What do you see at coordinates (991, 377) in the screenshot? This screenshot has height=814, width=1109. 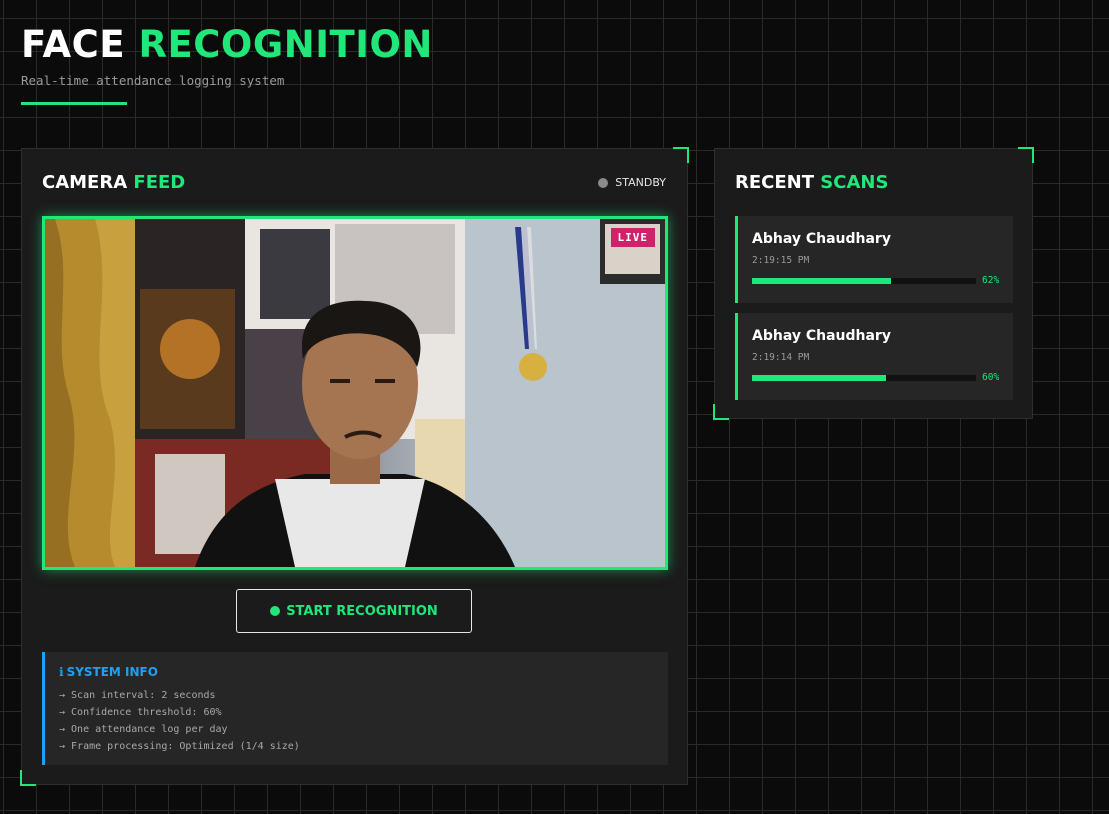 I see `confidence-value: 60%` at bounding box center [991, 377].